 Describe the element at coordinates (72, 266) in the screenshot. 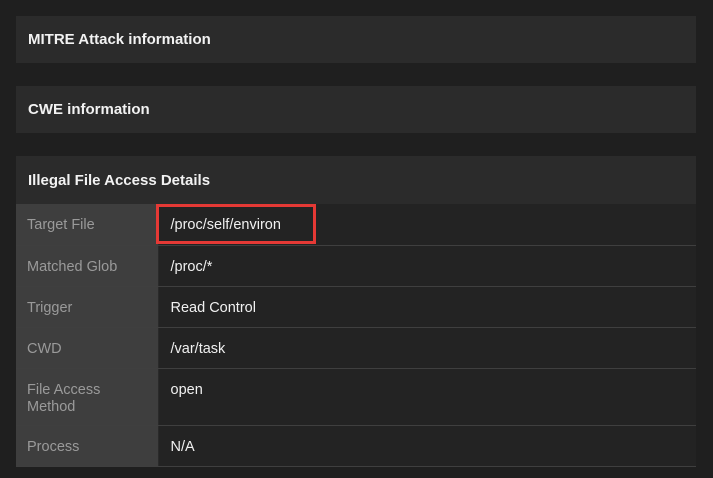

I see `detail-key-text: Matched Glob` at that location.